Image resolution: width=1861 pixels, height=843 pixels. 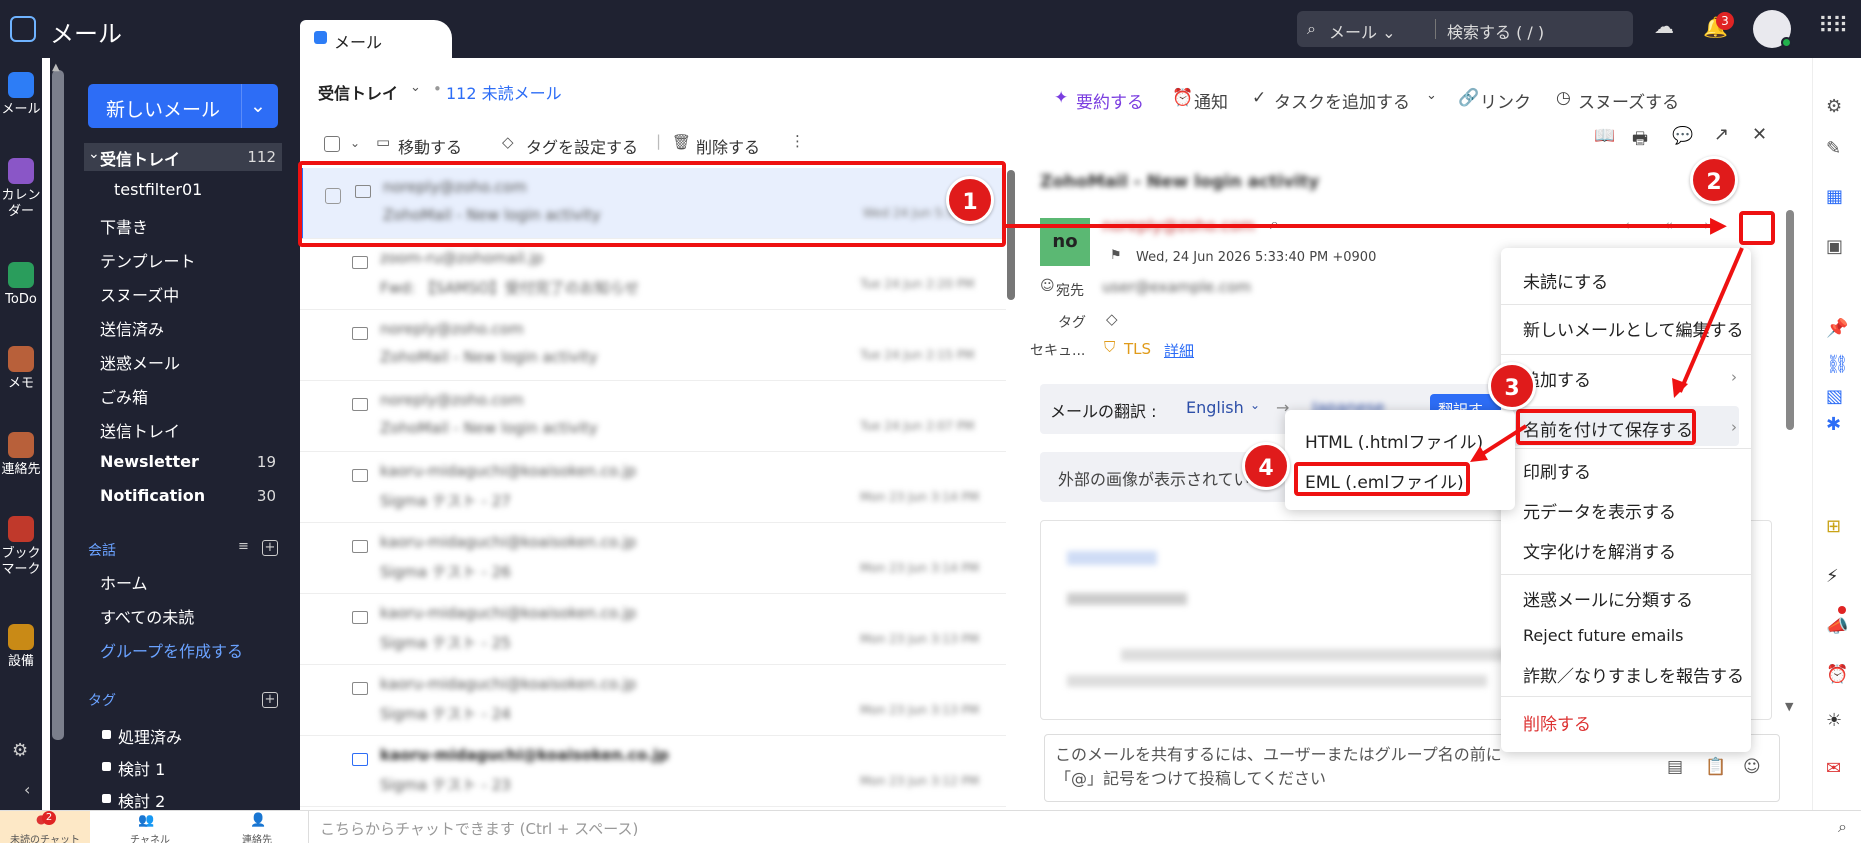 What do you see at coordinates (728, 146) in the screenshot?
I see `delete-button: 削除する` at bounding box center [728, 146].